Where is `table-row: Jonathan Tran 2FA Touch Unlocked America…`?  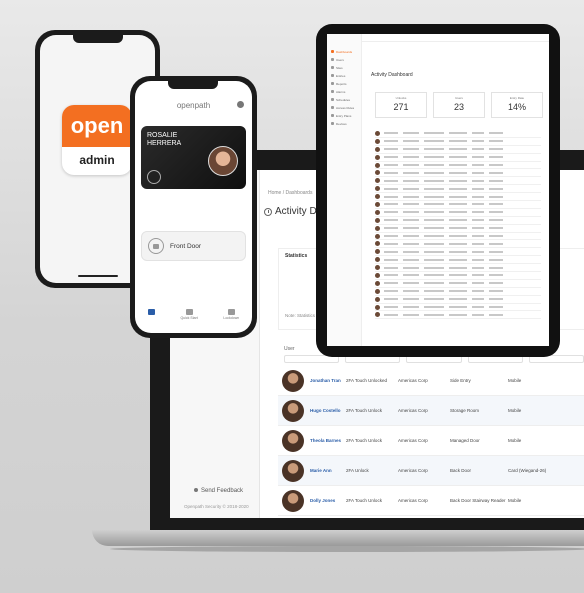 table-row: Jonathan Tran 2FA Touch Unlocked America… is located at coordinates (431, 381).